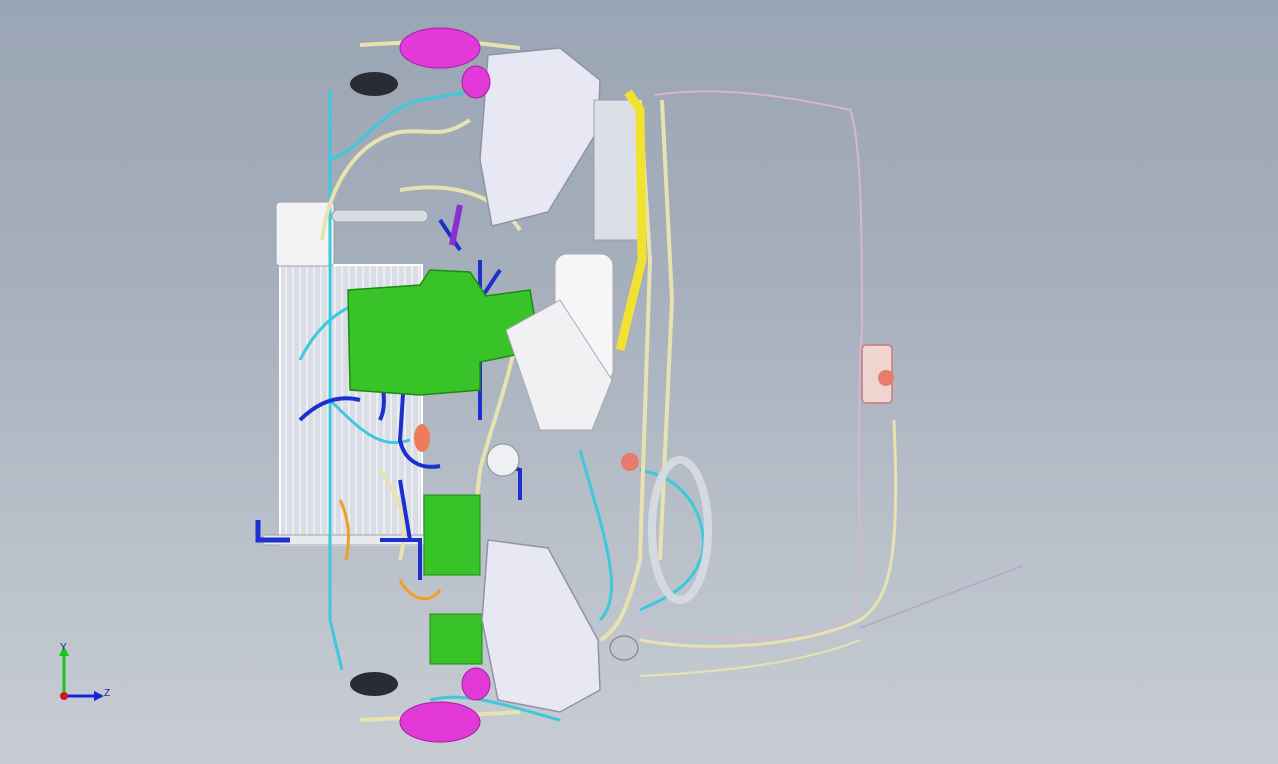 This screenshot has height=764, width=1278. What do you see at coordinates (941, 597) in the screenshot?
I see `diagonal-wire` at bounding box center [941, 597].